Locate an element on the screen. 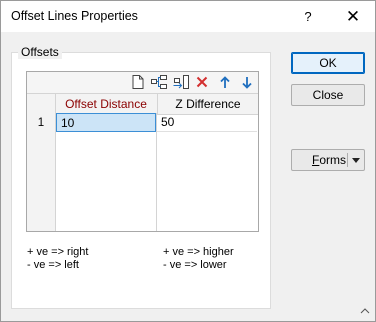 This screenshot has height=322, width=376. grid-header: Offset Distance Z Difference is located at coordinates (142, 104).